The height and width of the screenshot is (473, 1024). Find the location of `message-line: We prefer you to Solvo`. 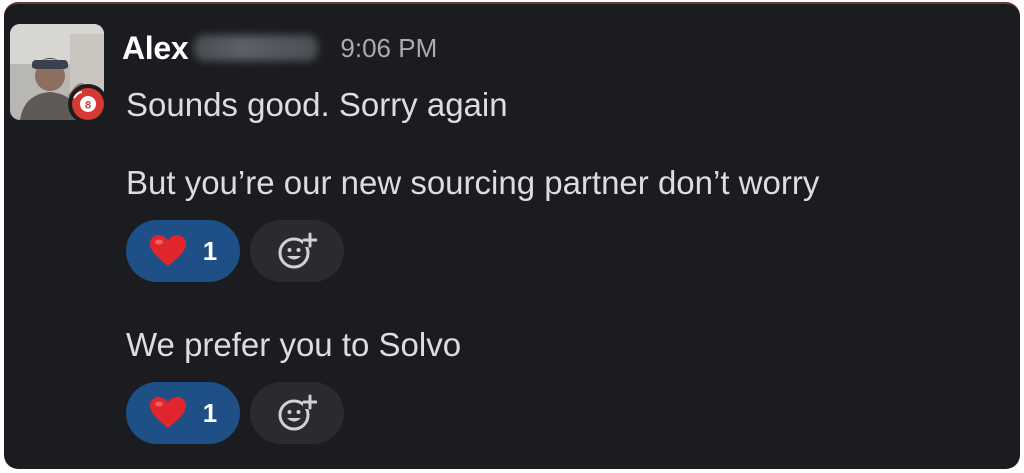

message-line: We prefer you to Solvo is located at coordinates (294, 344).